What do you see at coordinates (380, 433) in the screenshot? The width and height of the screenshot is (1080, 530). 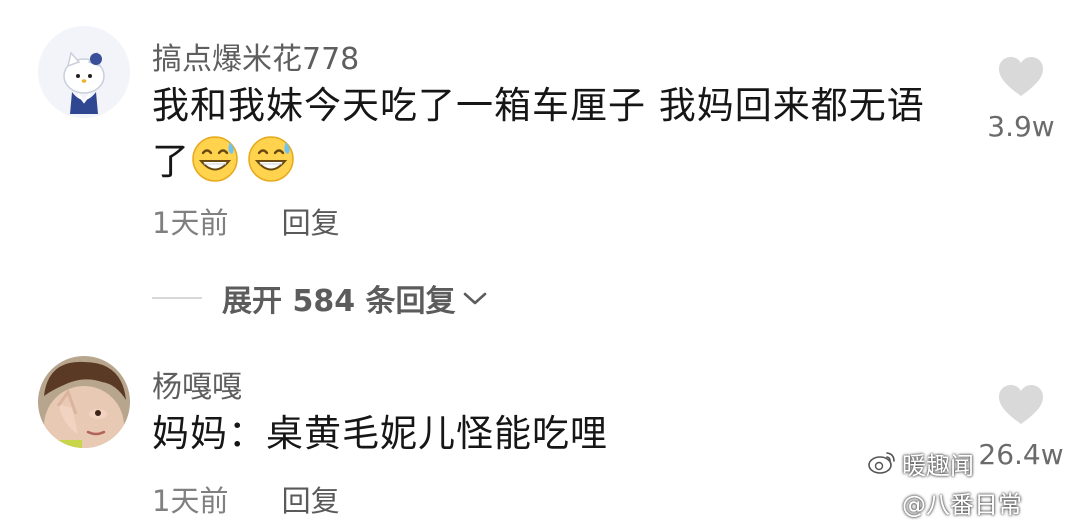 I see `comment-text: 妈妈：桌黄毛妮儿怪能吃哩` at bounding box center [380, 433].